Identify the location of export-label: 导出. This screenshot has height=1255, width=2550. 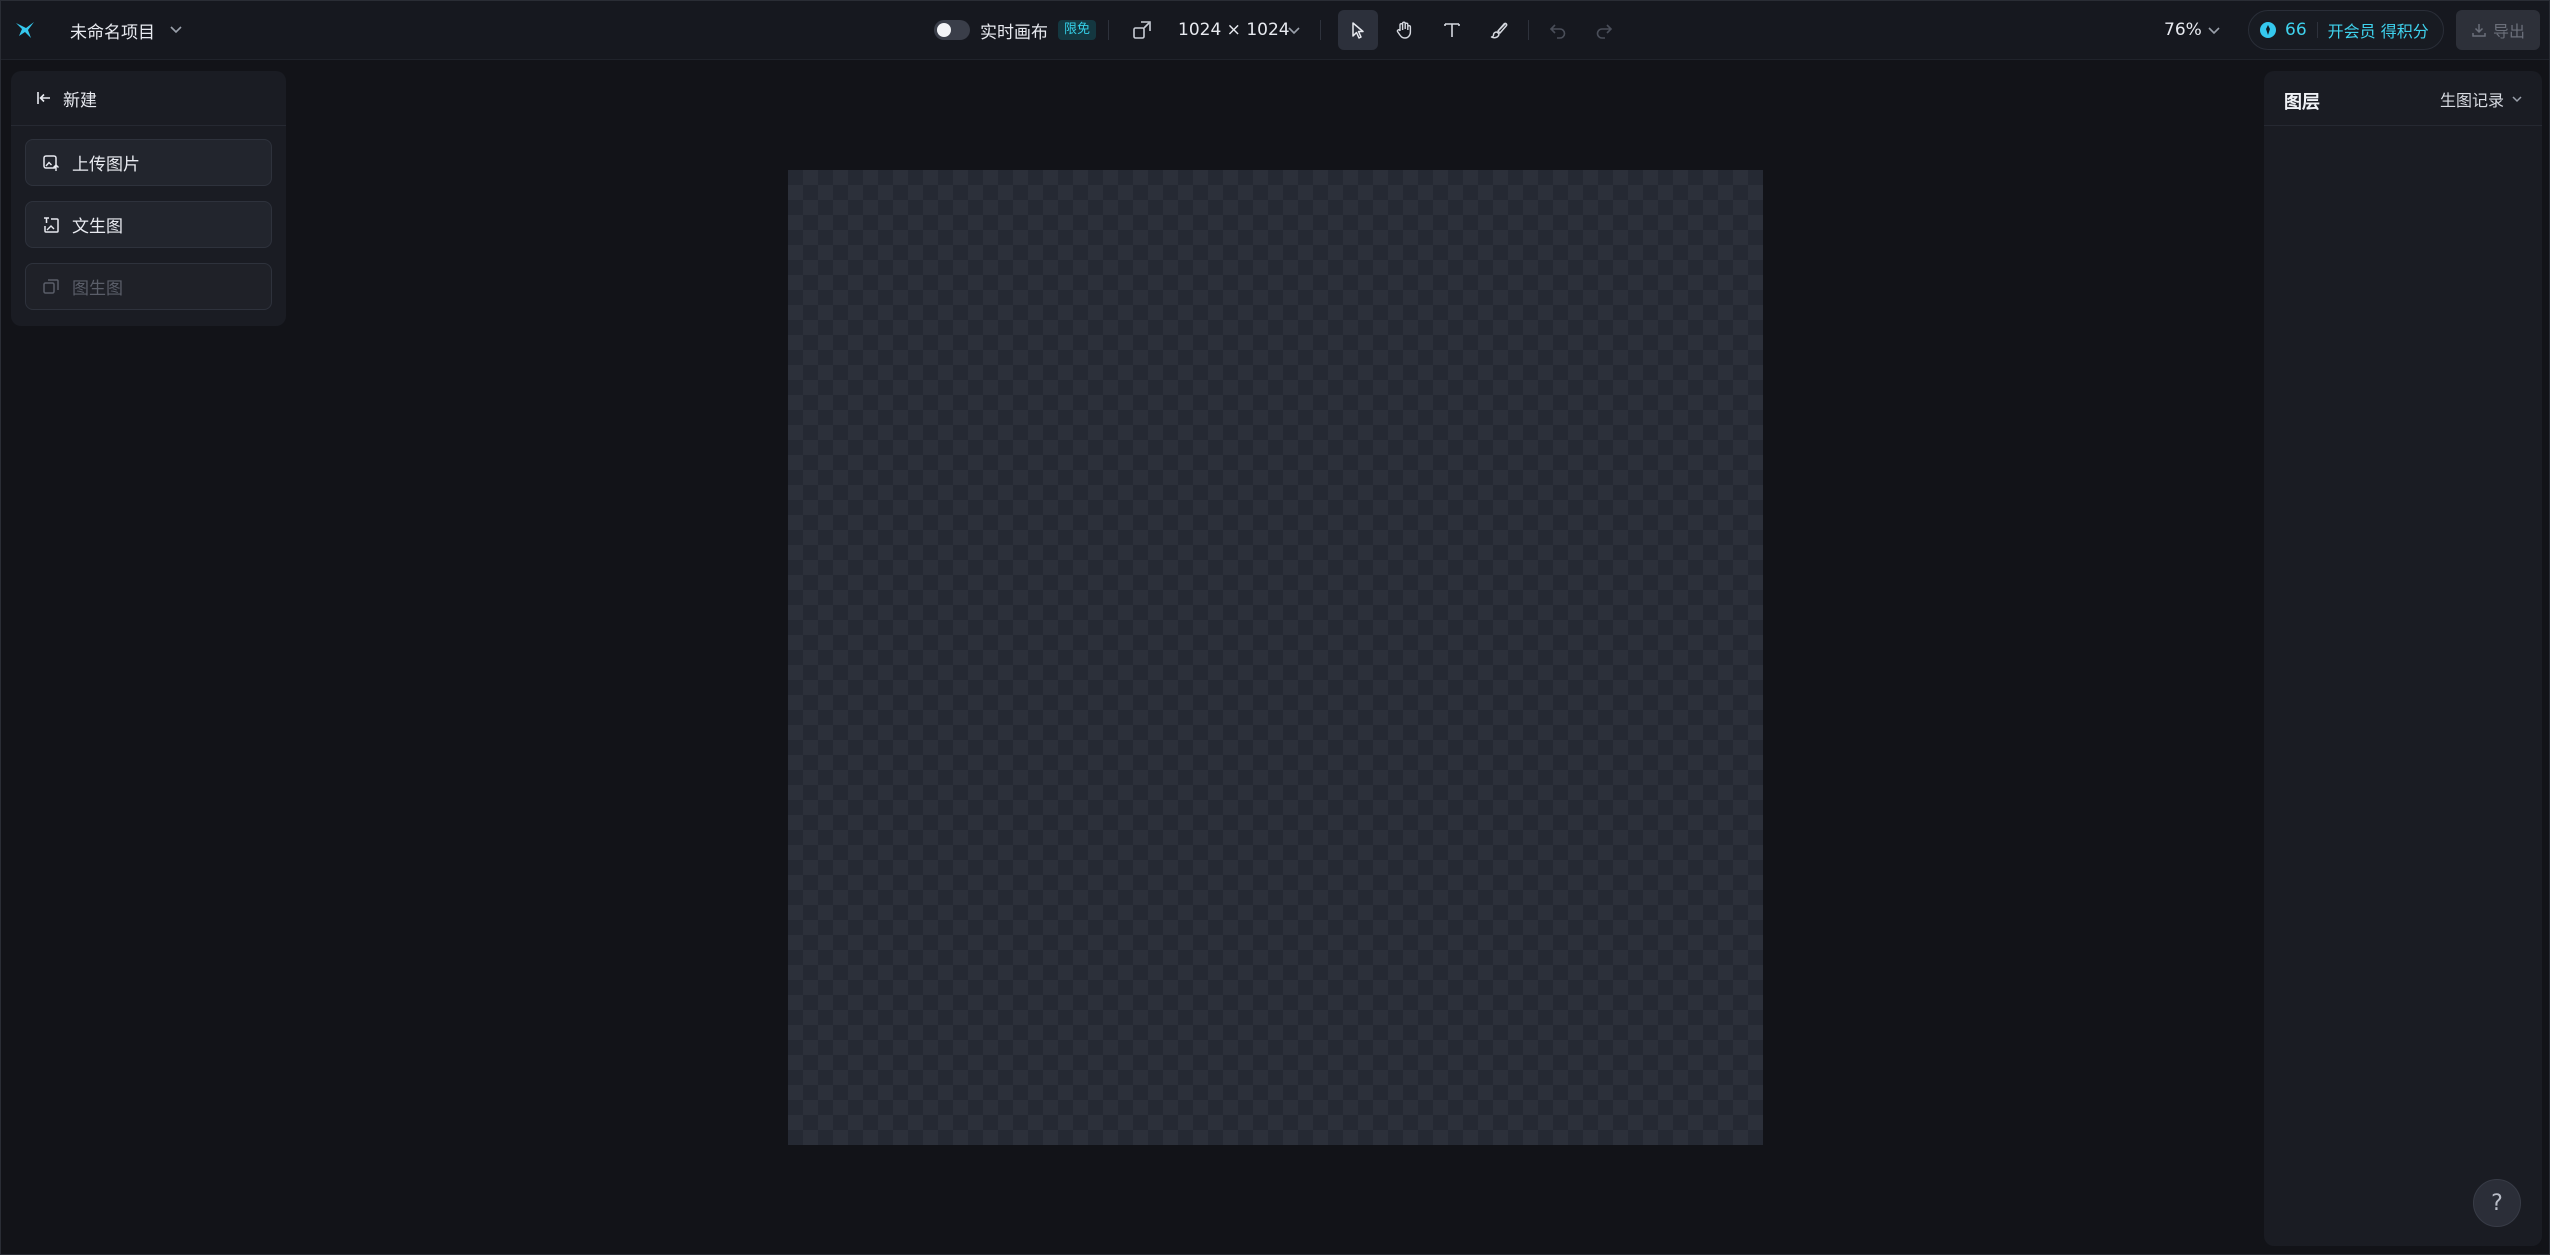
(2508, 31).